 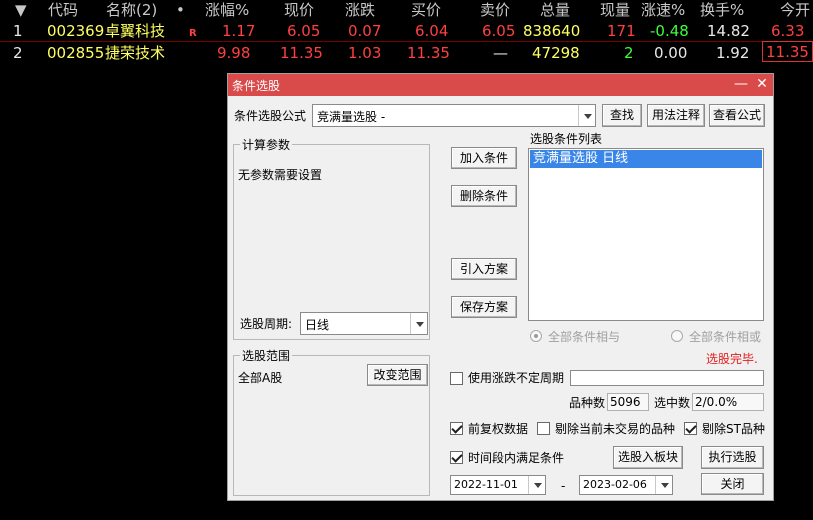 I want to click on change-range-button: 改变范围, so click(x=397, y=375).